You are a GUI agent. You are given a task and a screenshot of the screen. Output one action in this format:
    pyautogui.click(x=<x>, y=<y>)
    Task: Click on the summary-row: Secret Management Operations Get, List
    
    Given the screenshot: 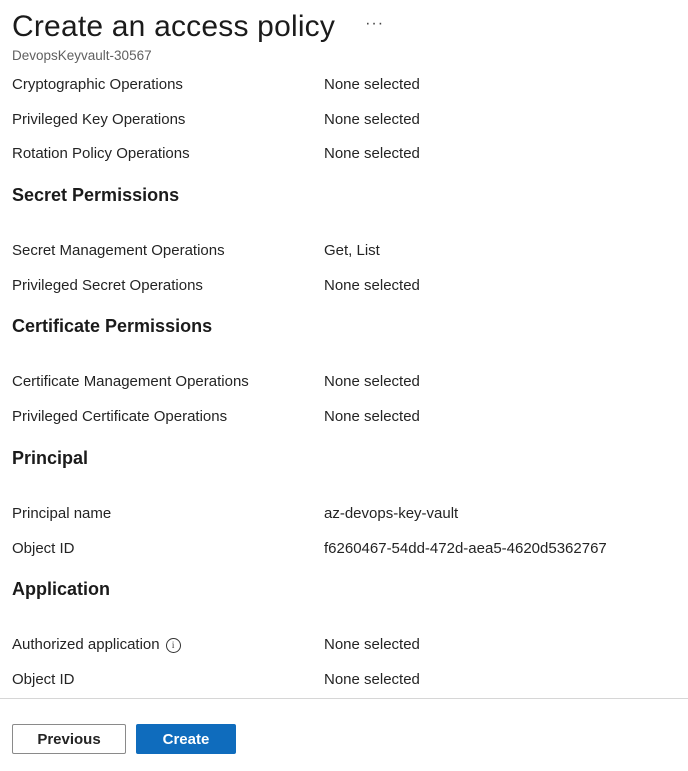 What is the action you would take?
    pyautogui.click(x=342, y=251)
    